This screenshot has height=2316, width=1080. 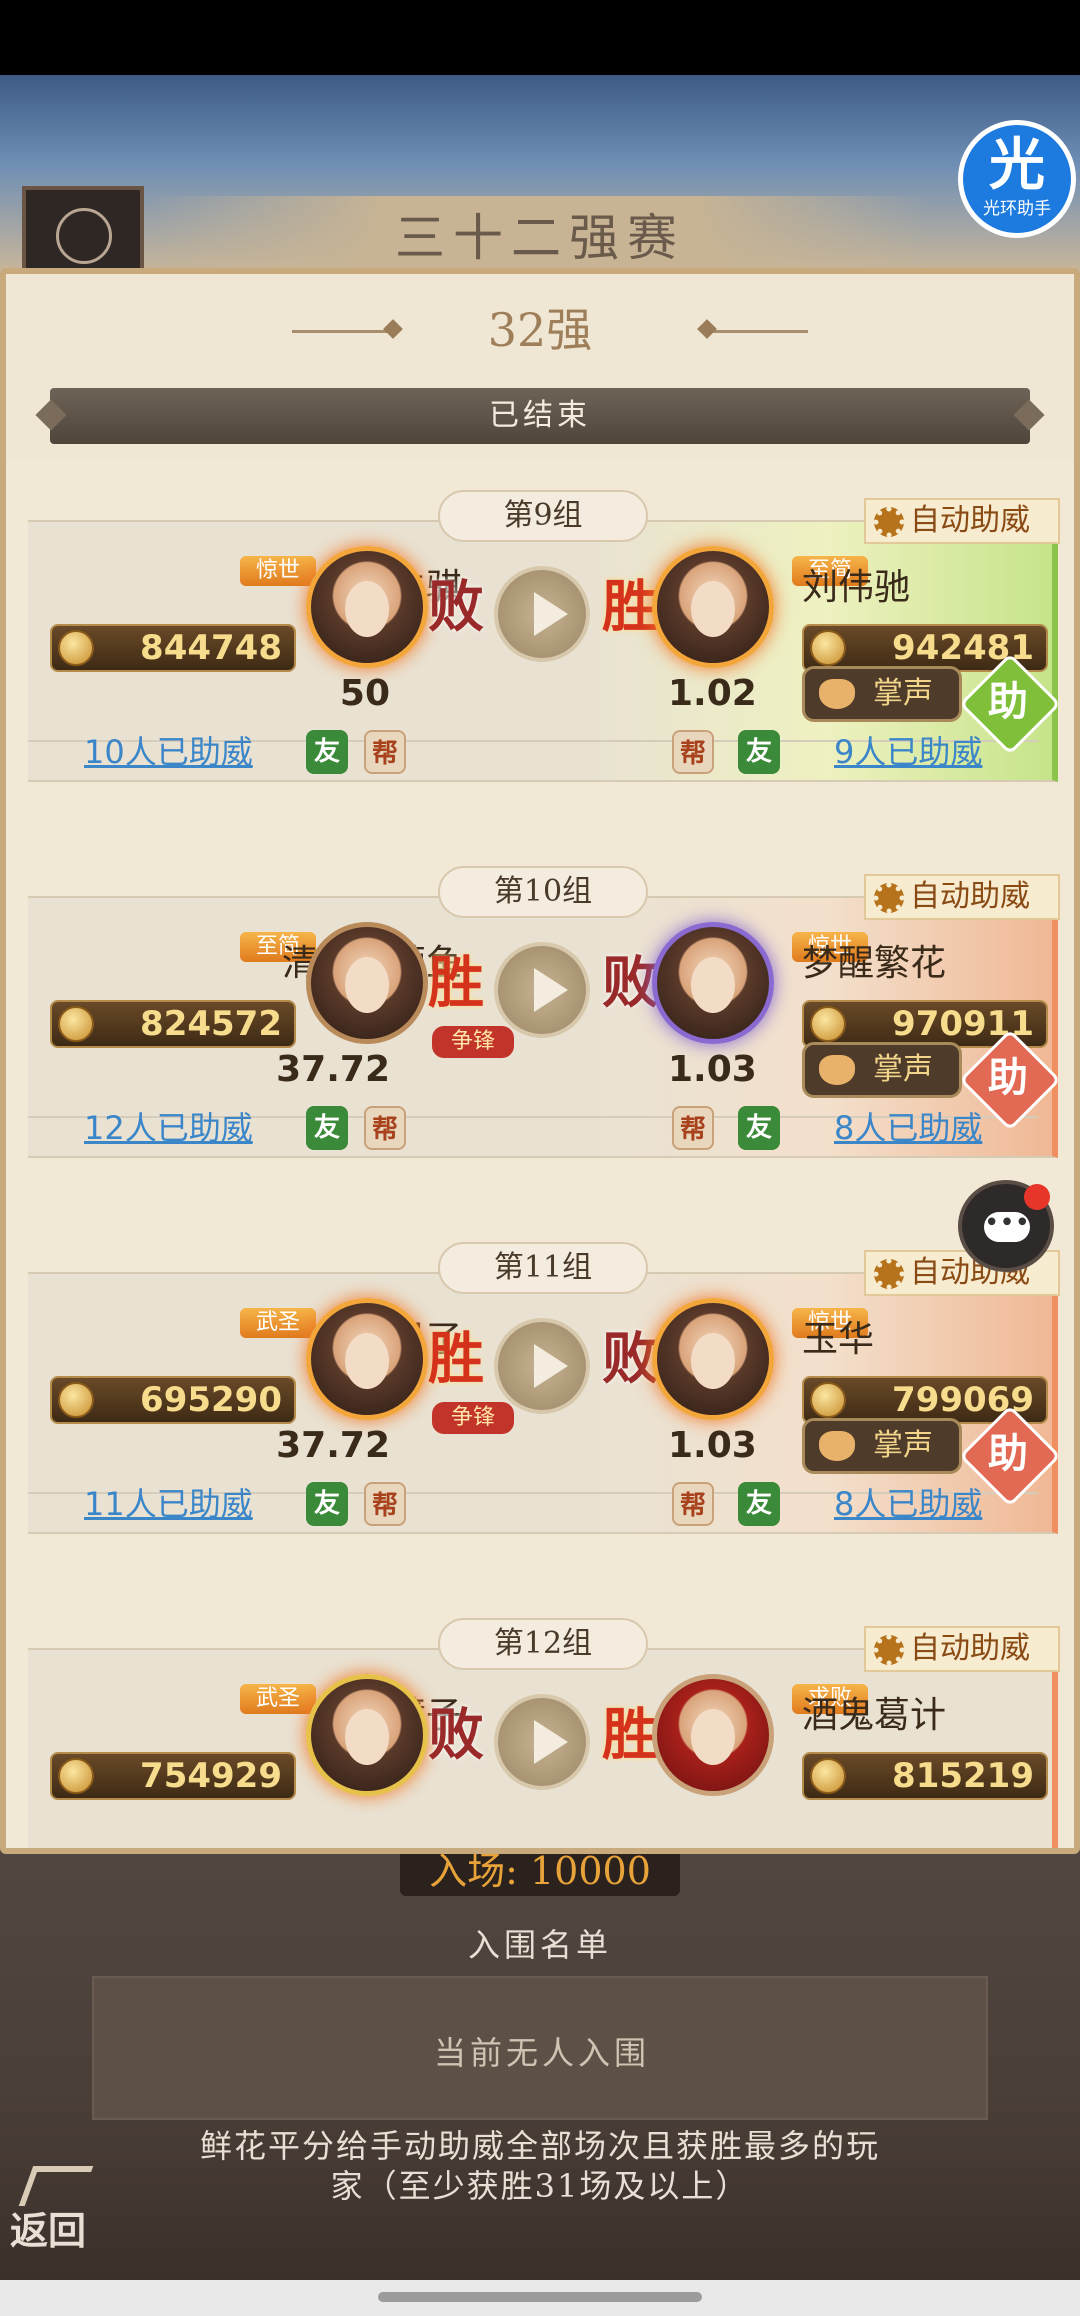 What do you see at coordinates (541, 2053) in the screenshot?
I see `qualified-empty-text: 当前无人入围` at bounding box center [541, 2053].